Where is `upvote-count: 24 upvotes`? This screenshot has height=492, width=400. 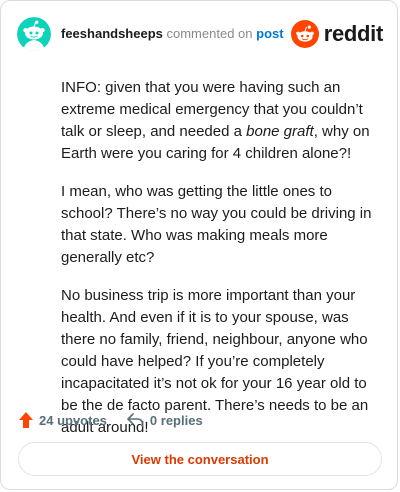
upvote-count: 24 upvotes is located at coordinates (73, 420).